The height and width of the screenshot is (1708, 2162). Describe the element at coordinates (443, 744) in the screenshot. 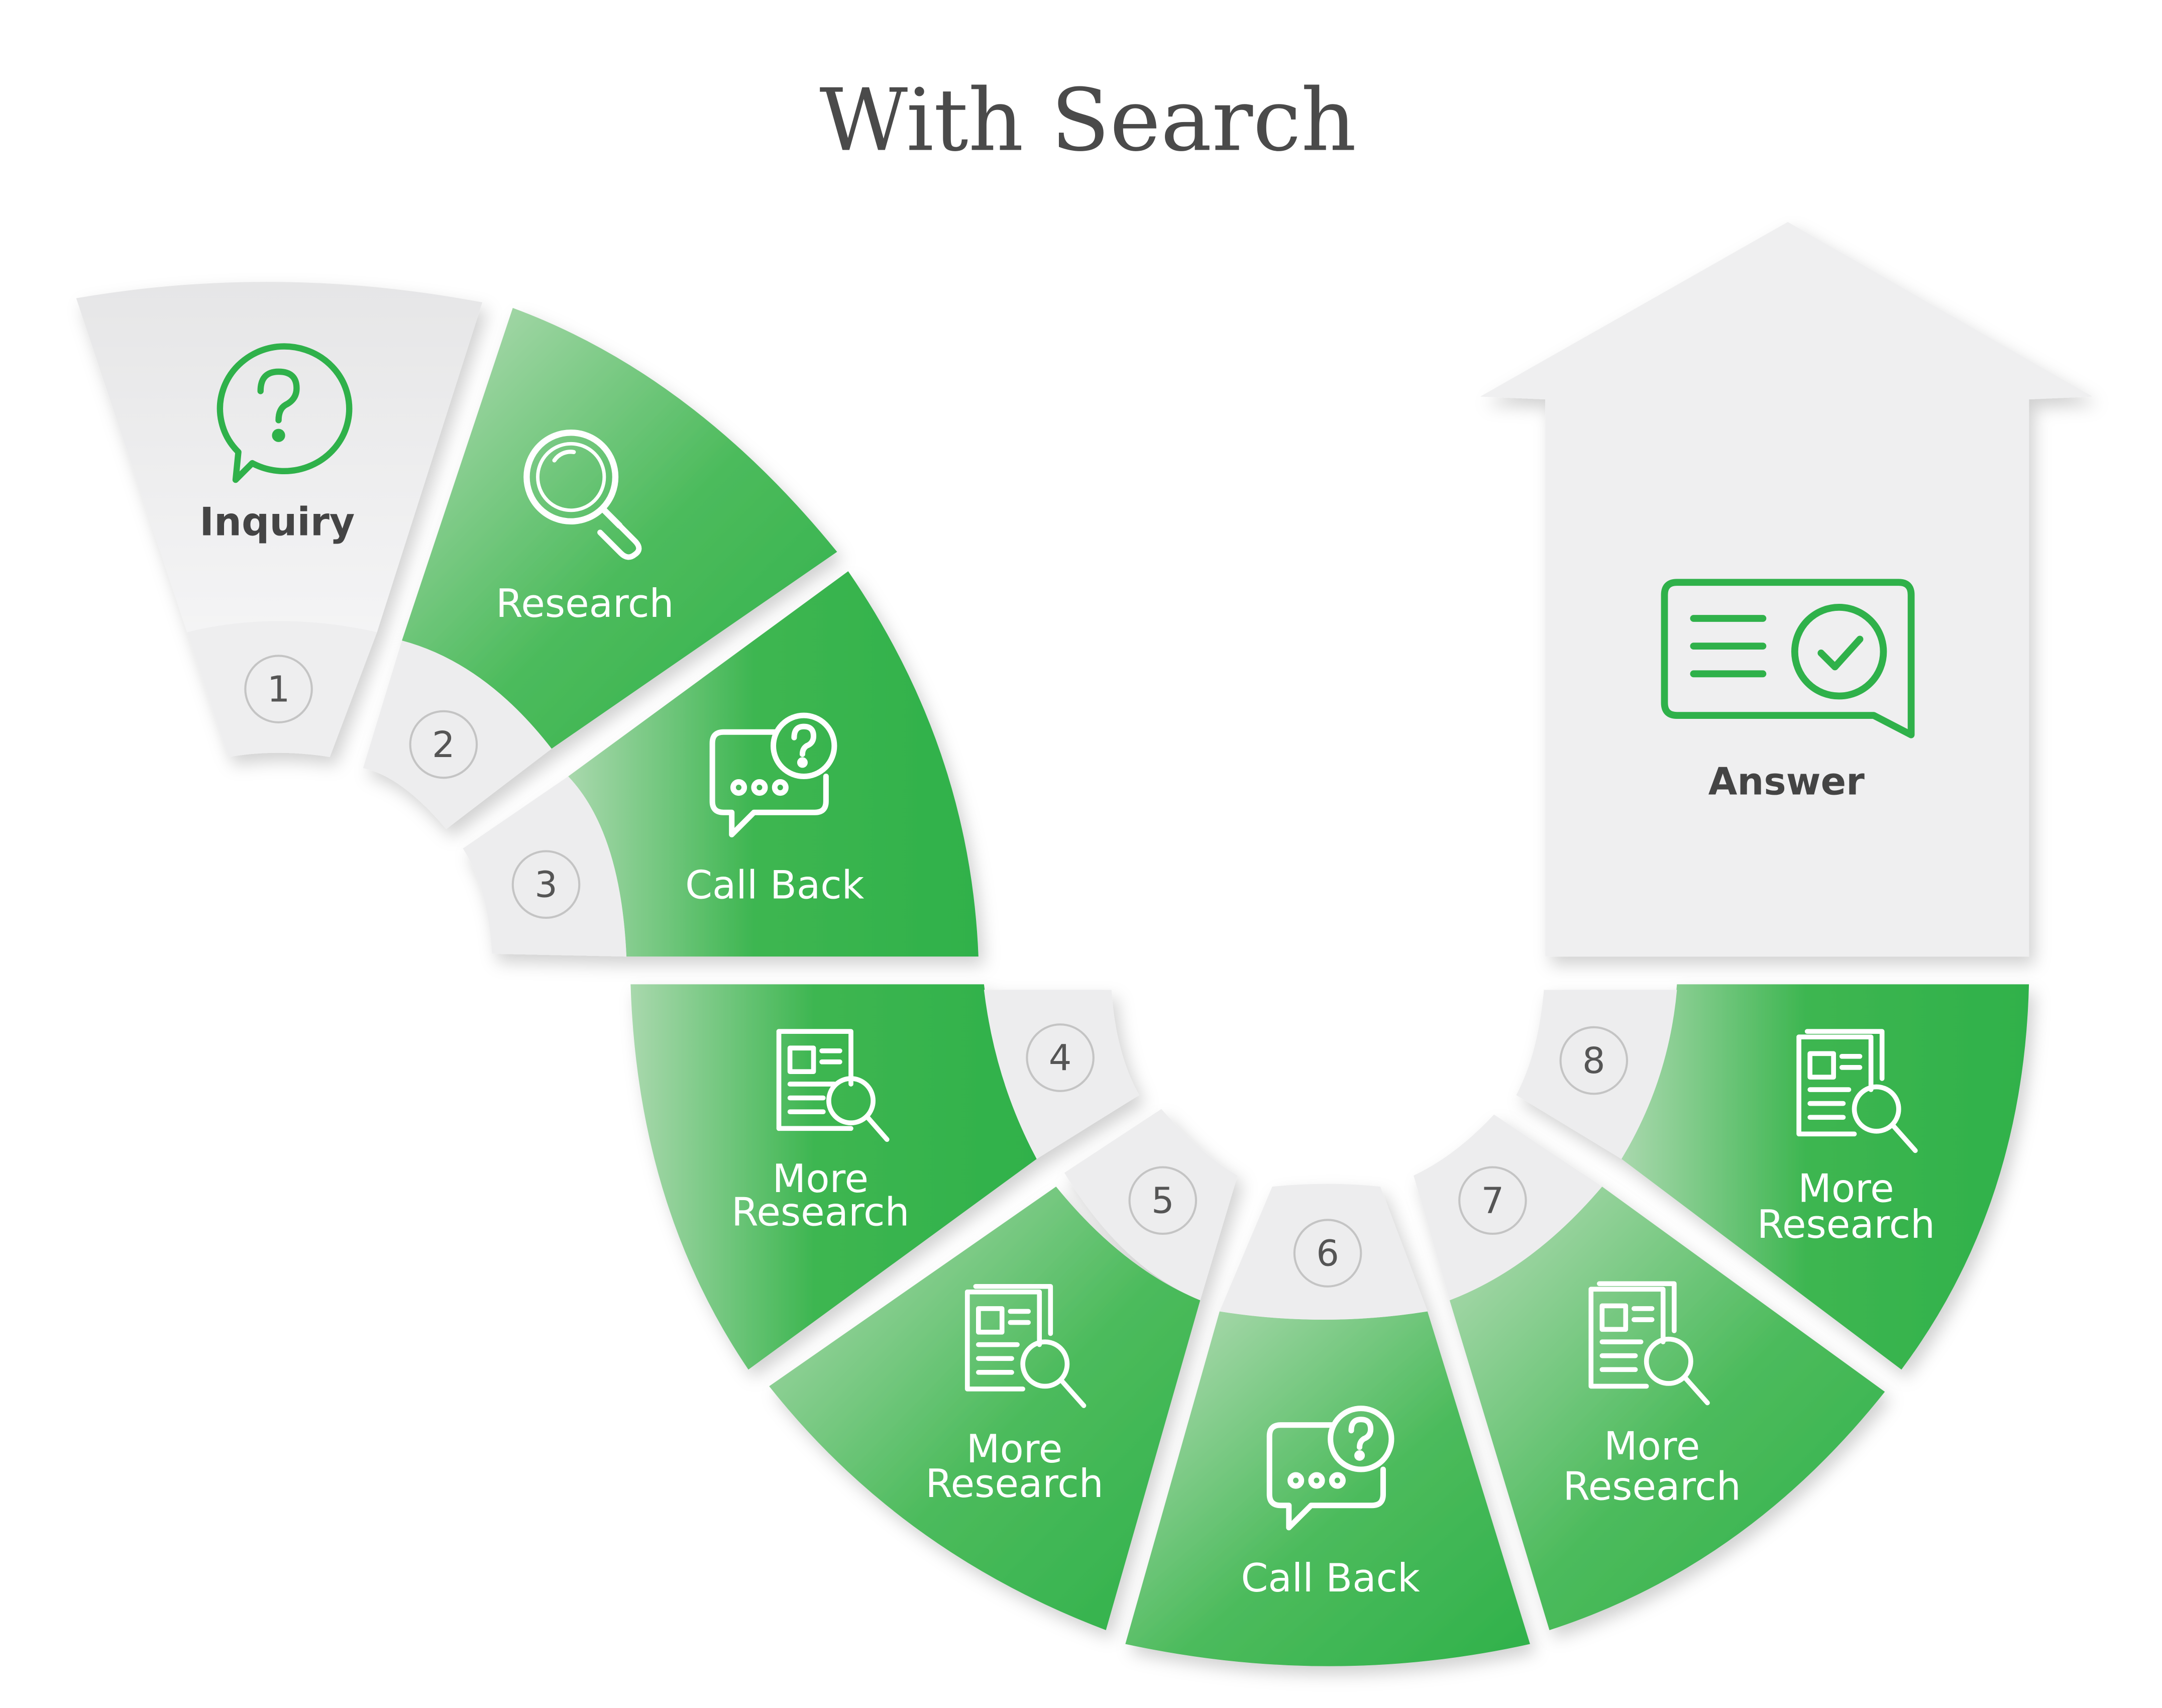

I see `svg-text: 2` at that location.